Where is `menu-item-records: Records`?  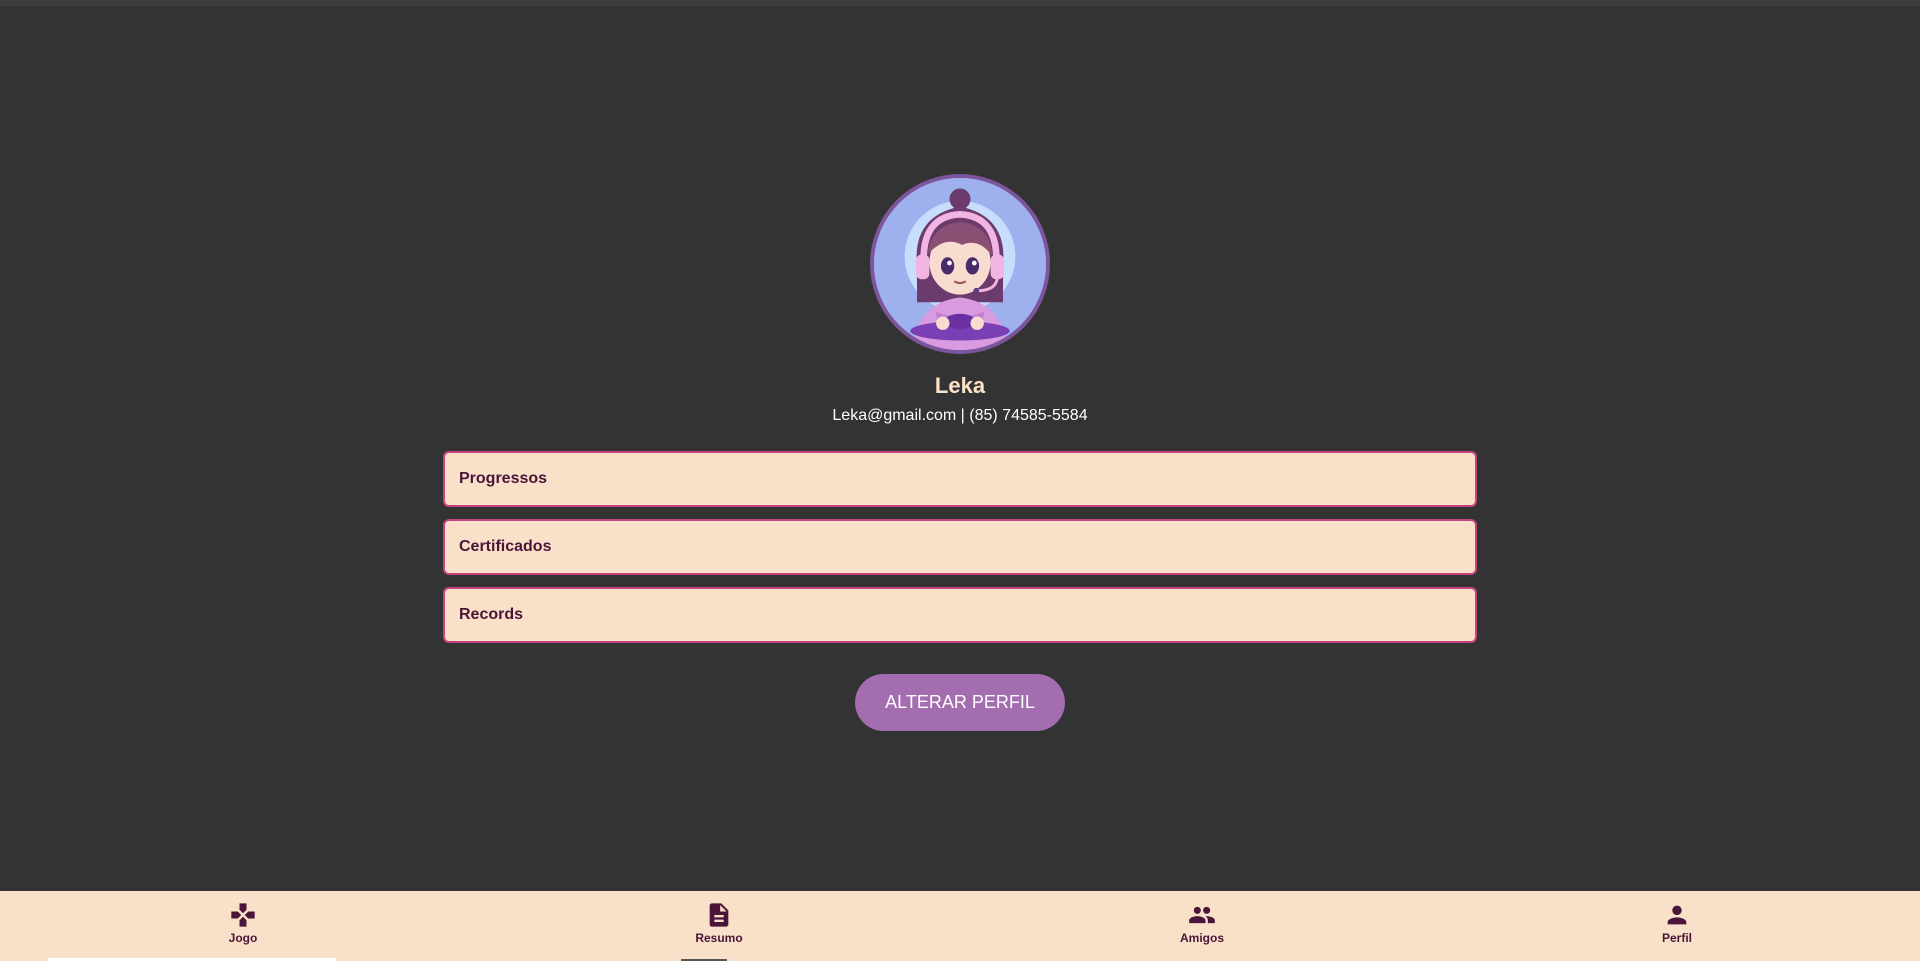
menu-item-records: Records is located at coordinates (960, 615).